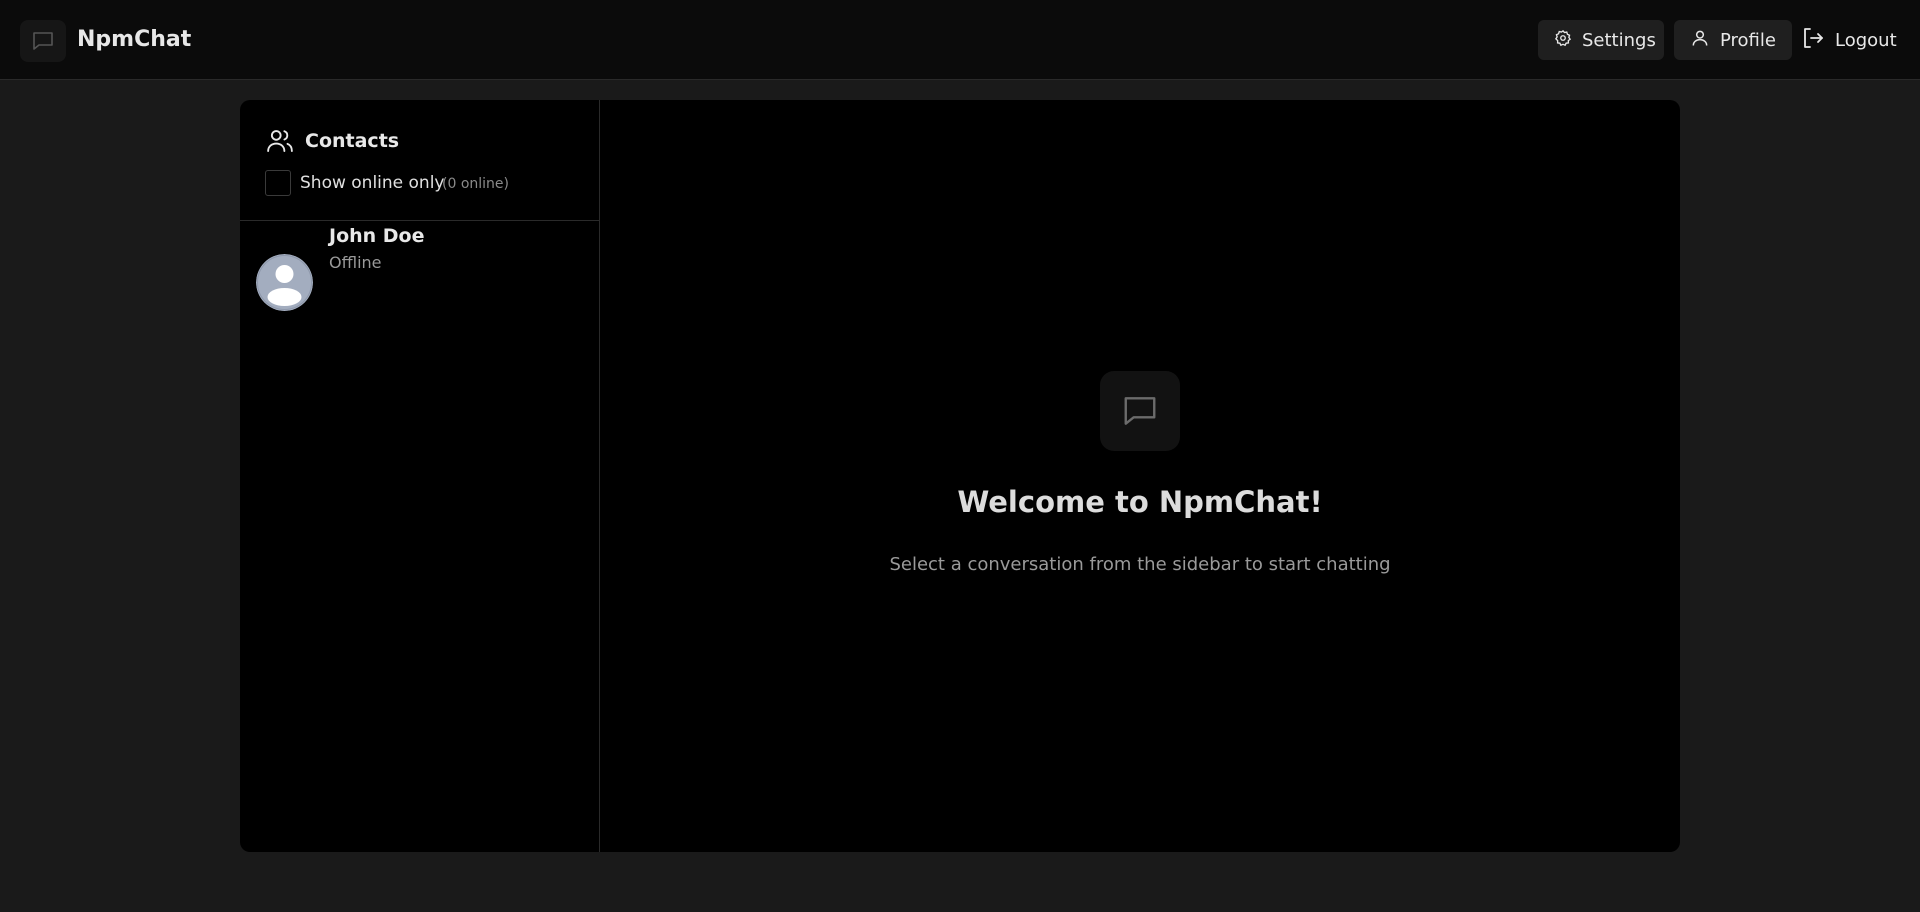  Describe the element at coordinates (1813, 40) in the screenshot. I see `logout-icon` at that location.